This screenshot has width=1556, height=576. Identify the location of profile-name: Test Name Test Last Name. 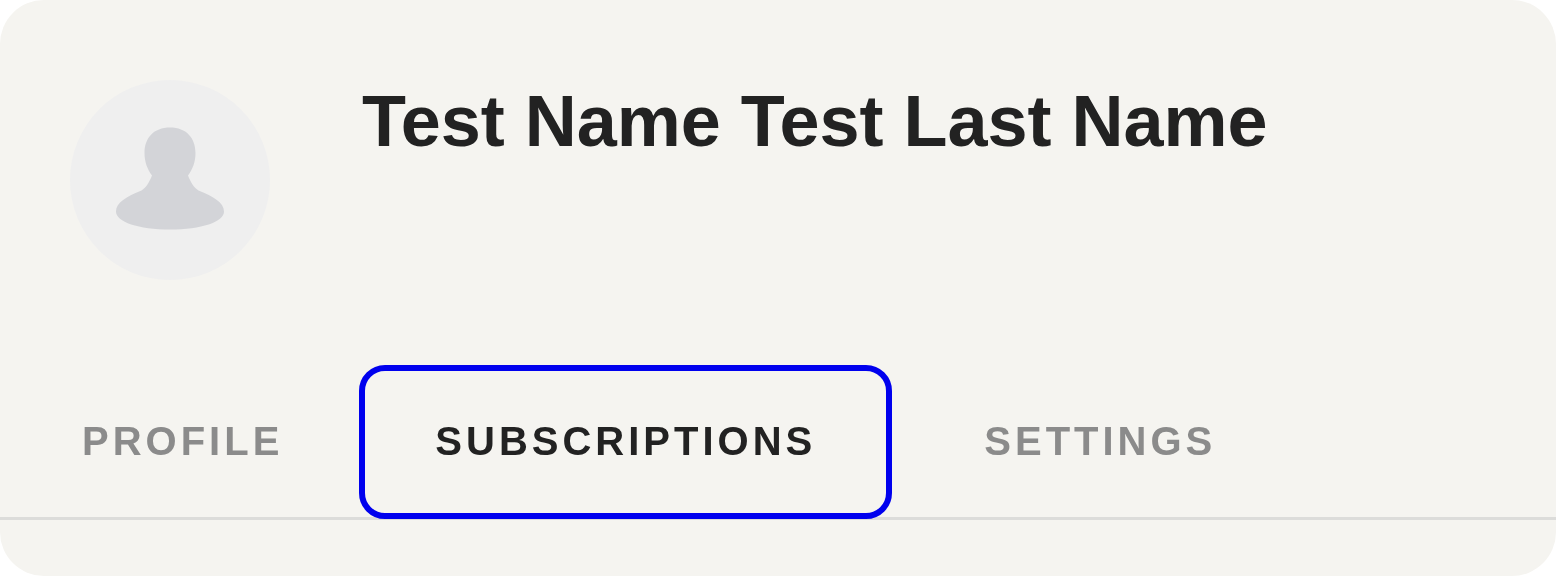
(815, 121).